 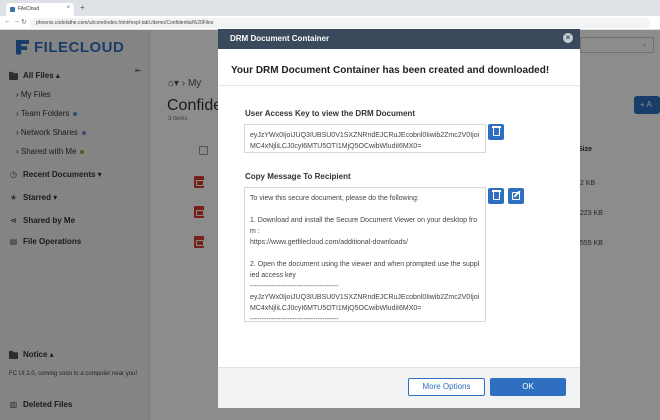 What do you see at coordinates (399, 85) in the screenshot?
I see `divider` at bounding box center [399, 85].